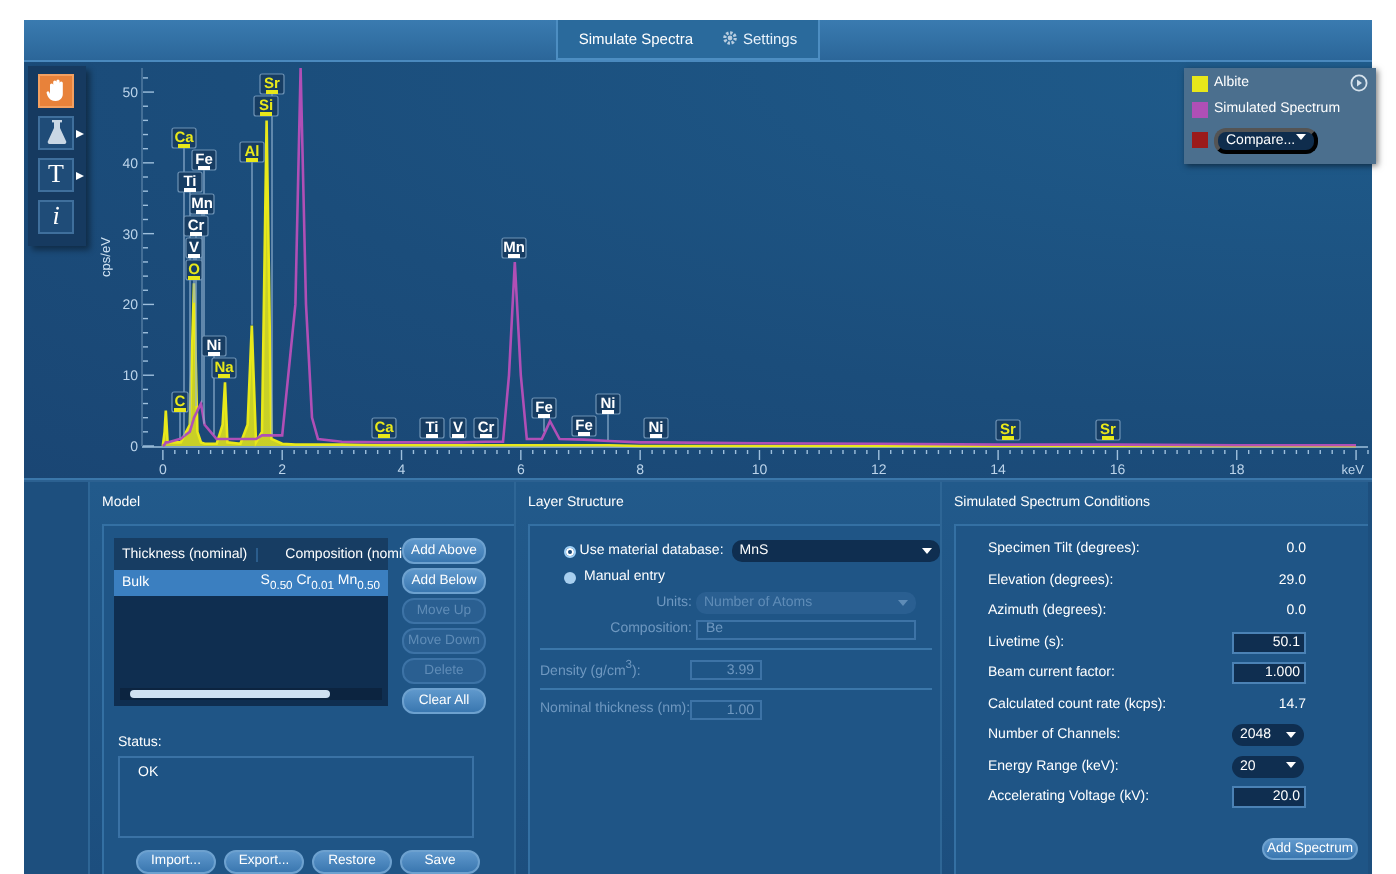  I want to click on tool-button: i, so click(56, 216).